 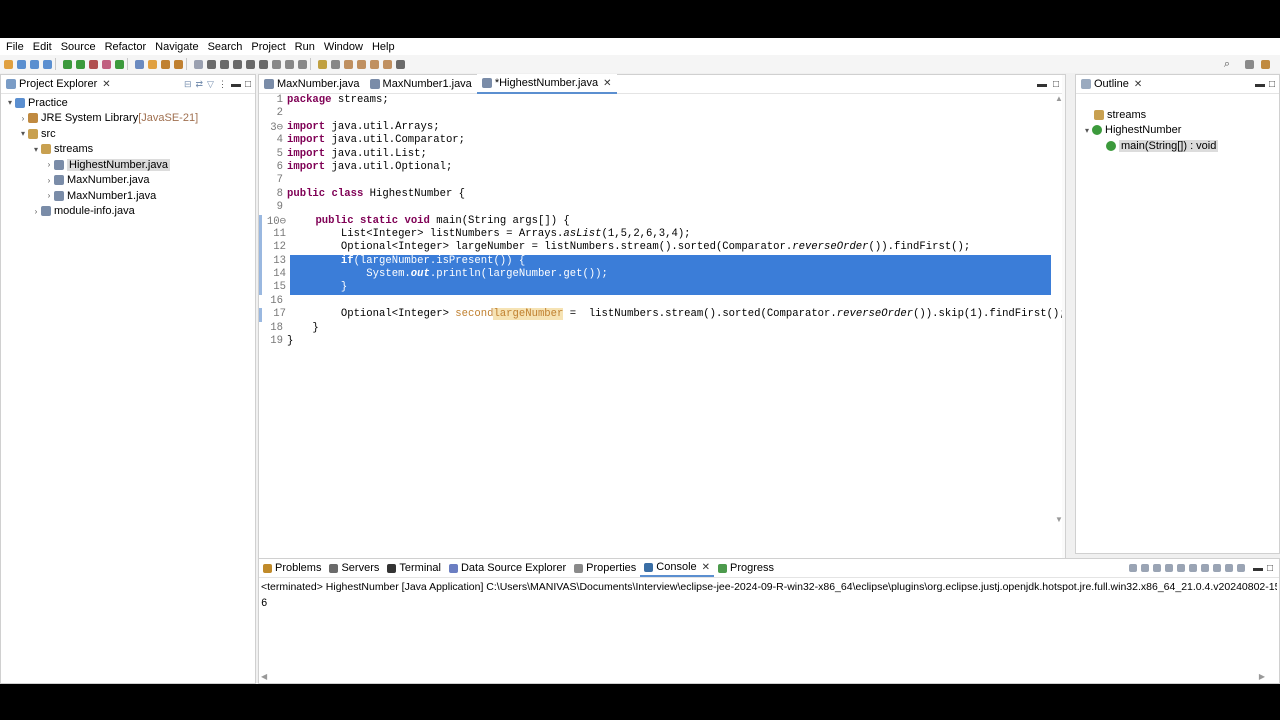 What do you see at coordinates (119, 64) in the screenshot?
I see `external-tools-icon` at bounding box center [119, 64].